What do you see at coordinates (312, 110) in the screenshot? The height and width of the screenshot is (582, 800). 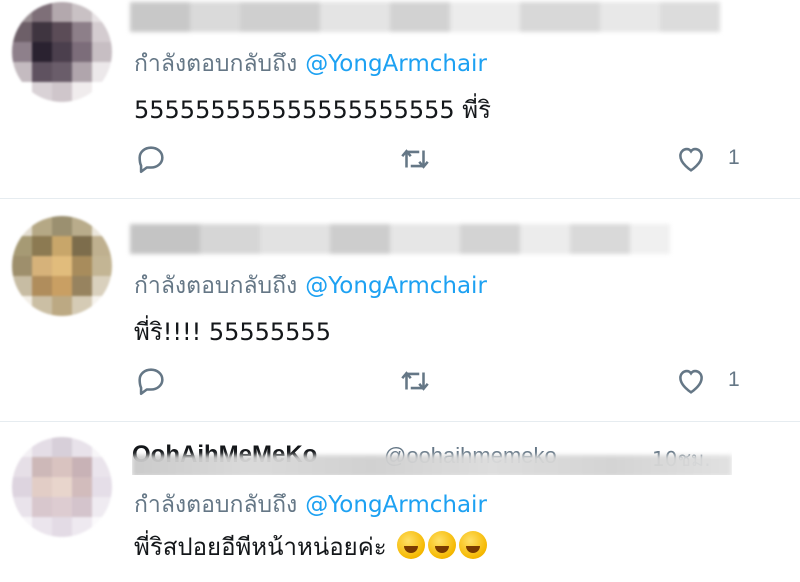 I see `tweet-text: 555555555555555555555 พี่ริ` at bounding box center [312, 110].